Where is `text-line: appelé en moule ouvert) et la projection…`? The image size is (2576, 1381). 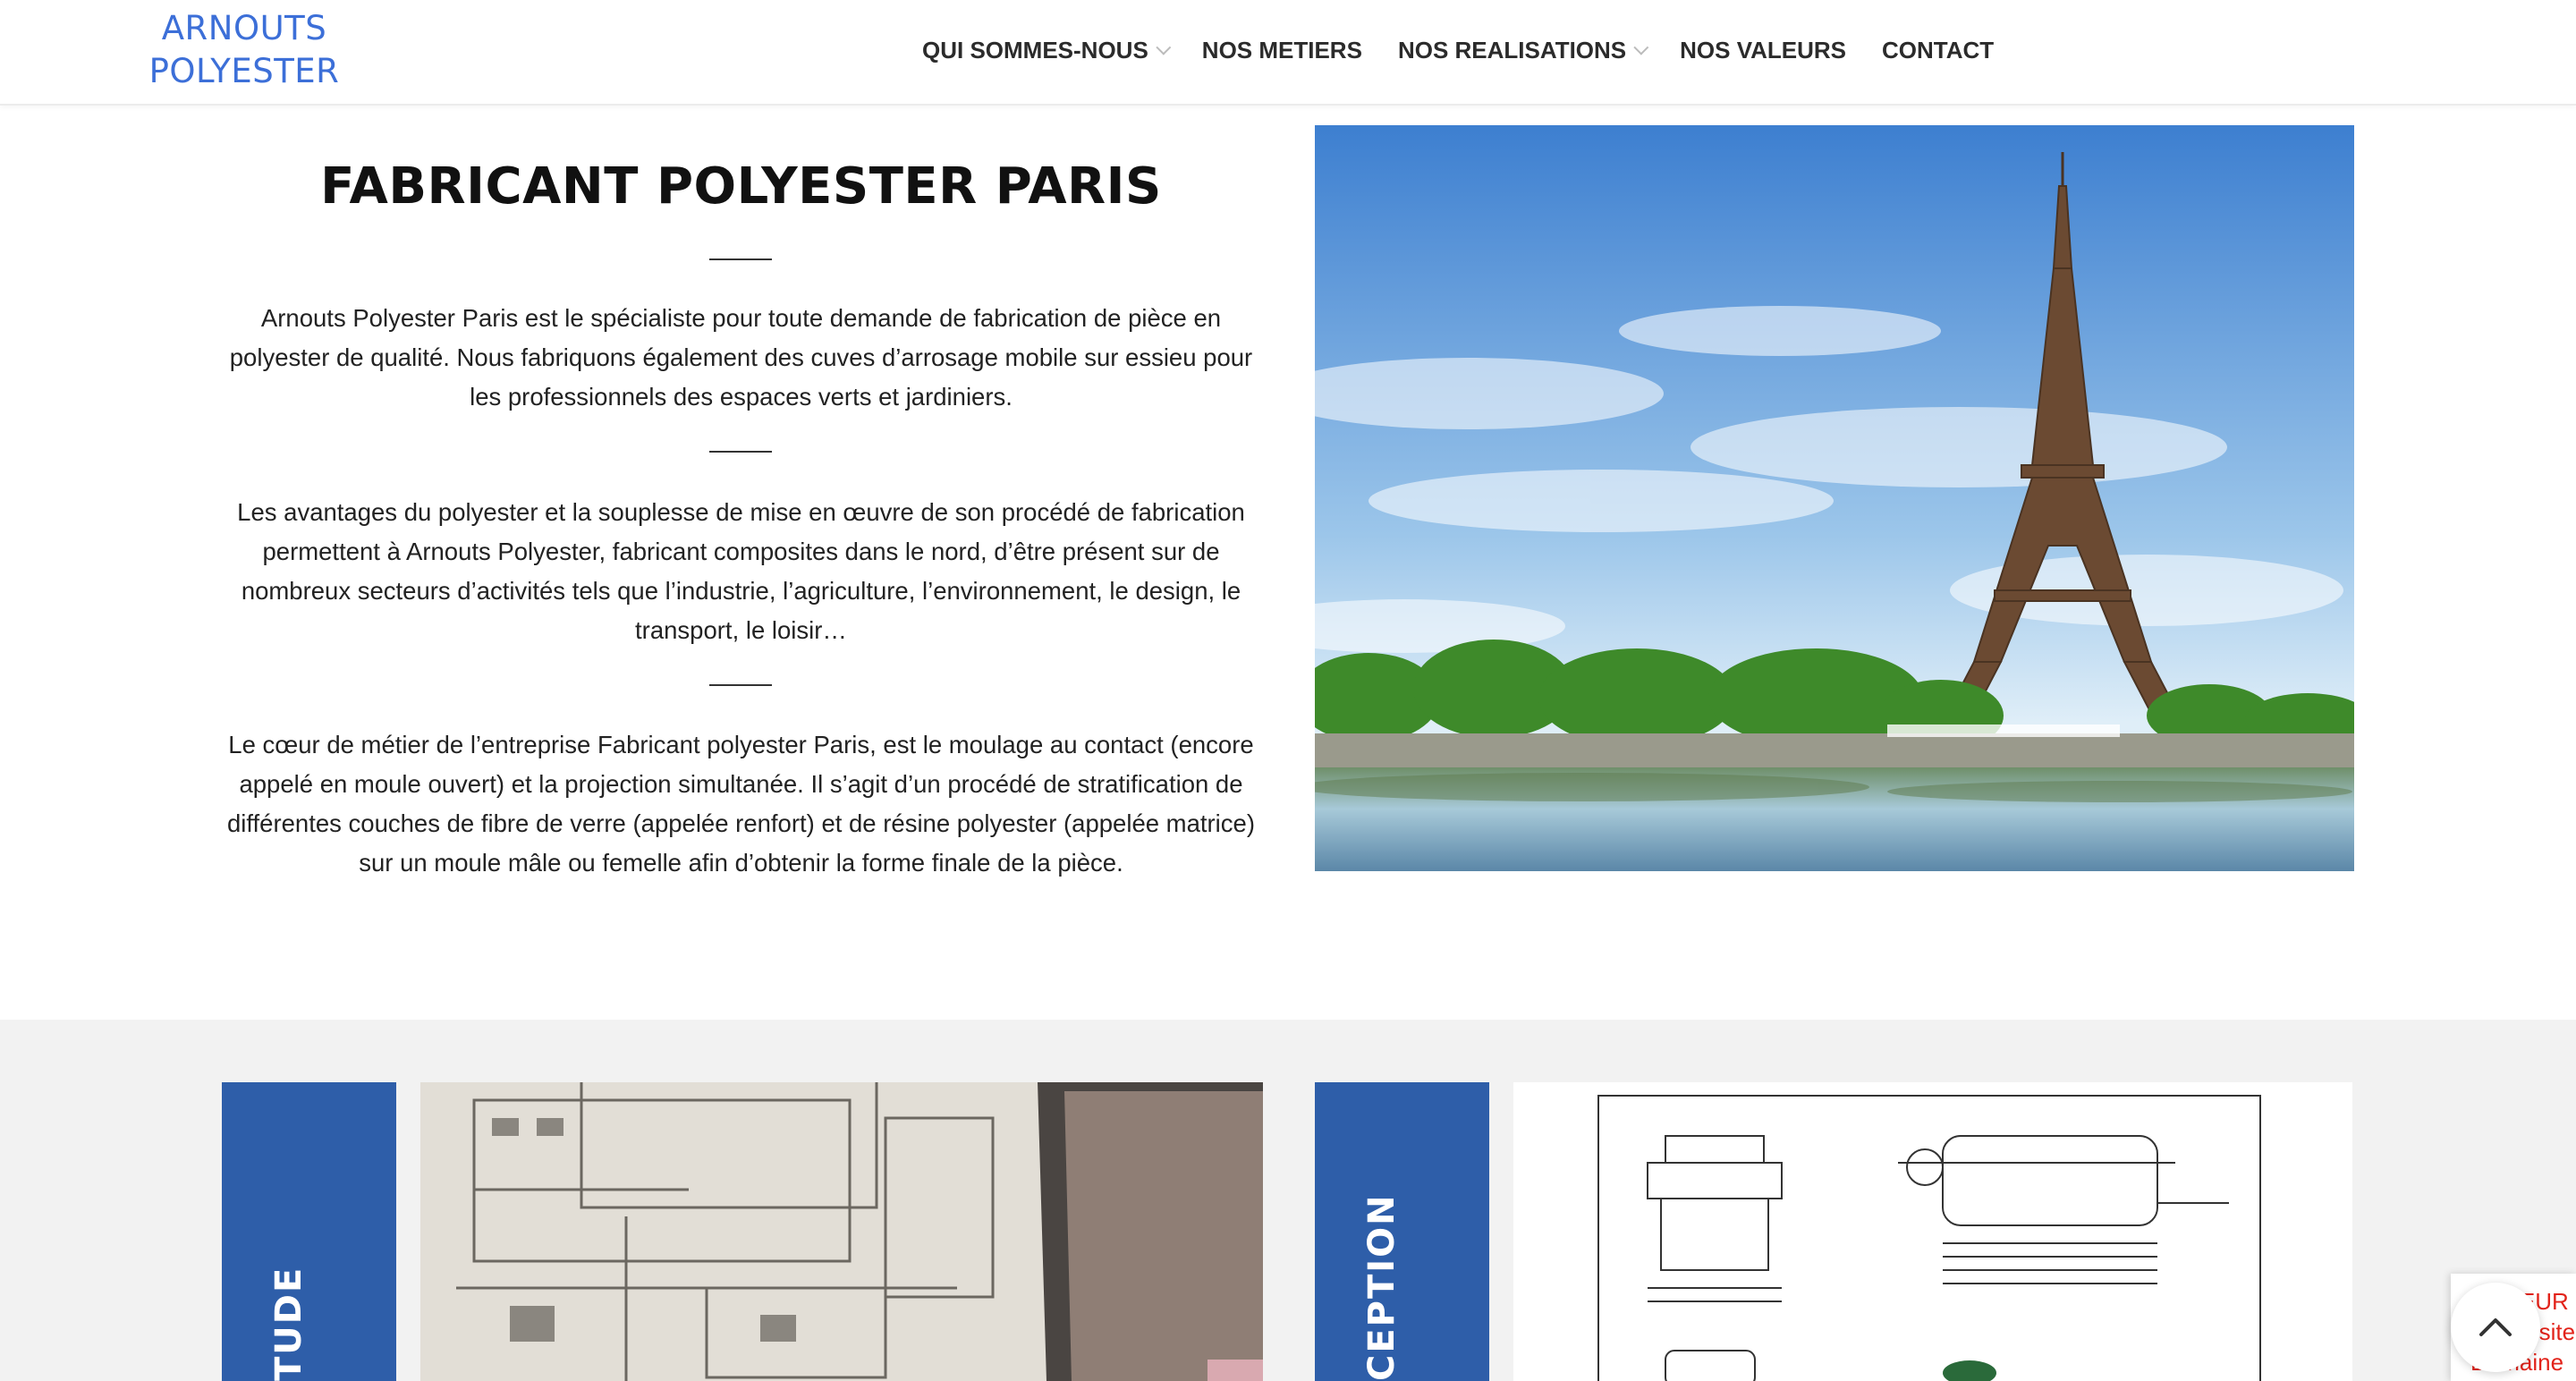 text-line: appelé en moule ouvert) et la projection… is located at coordinates (741, 784).